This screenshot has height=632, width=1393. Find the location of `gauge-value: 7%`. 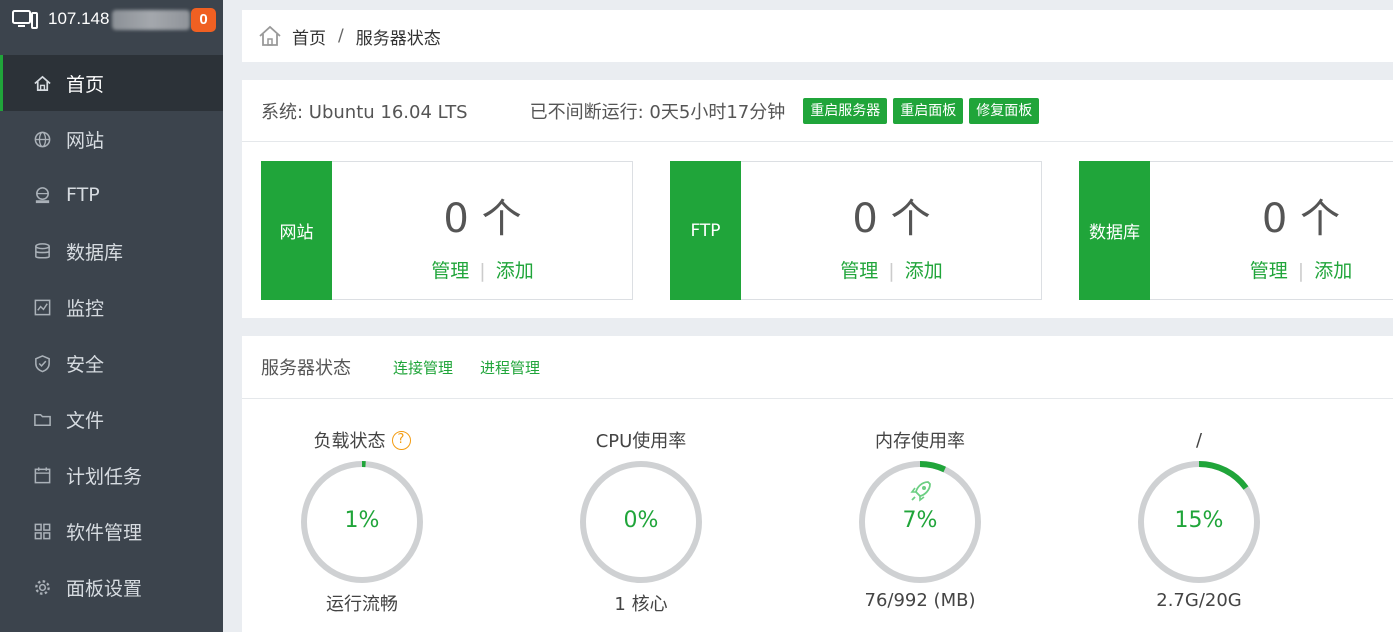

gauge-value: 7% is located at coordinates (920, 520).